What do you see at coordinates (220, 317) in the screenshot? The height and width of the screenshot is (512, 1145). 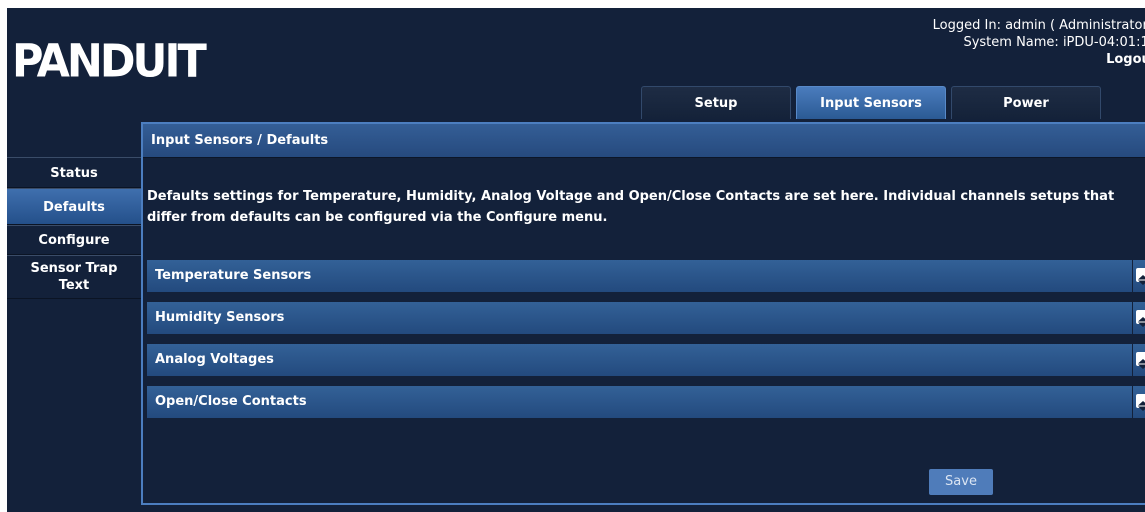 I see `section-label: Humidity Sensors` at bounding box center [220, 317].